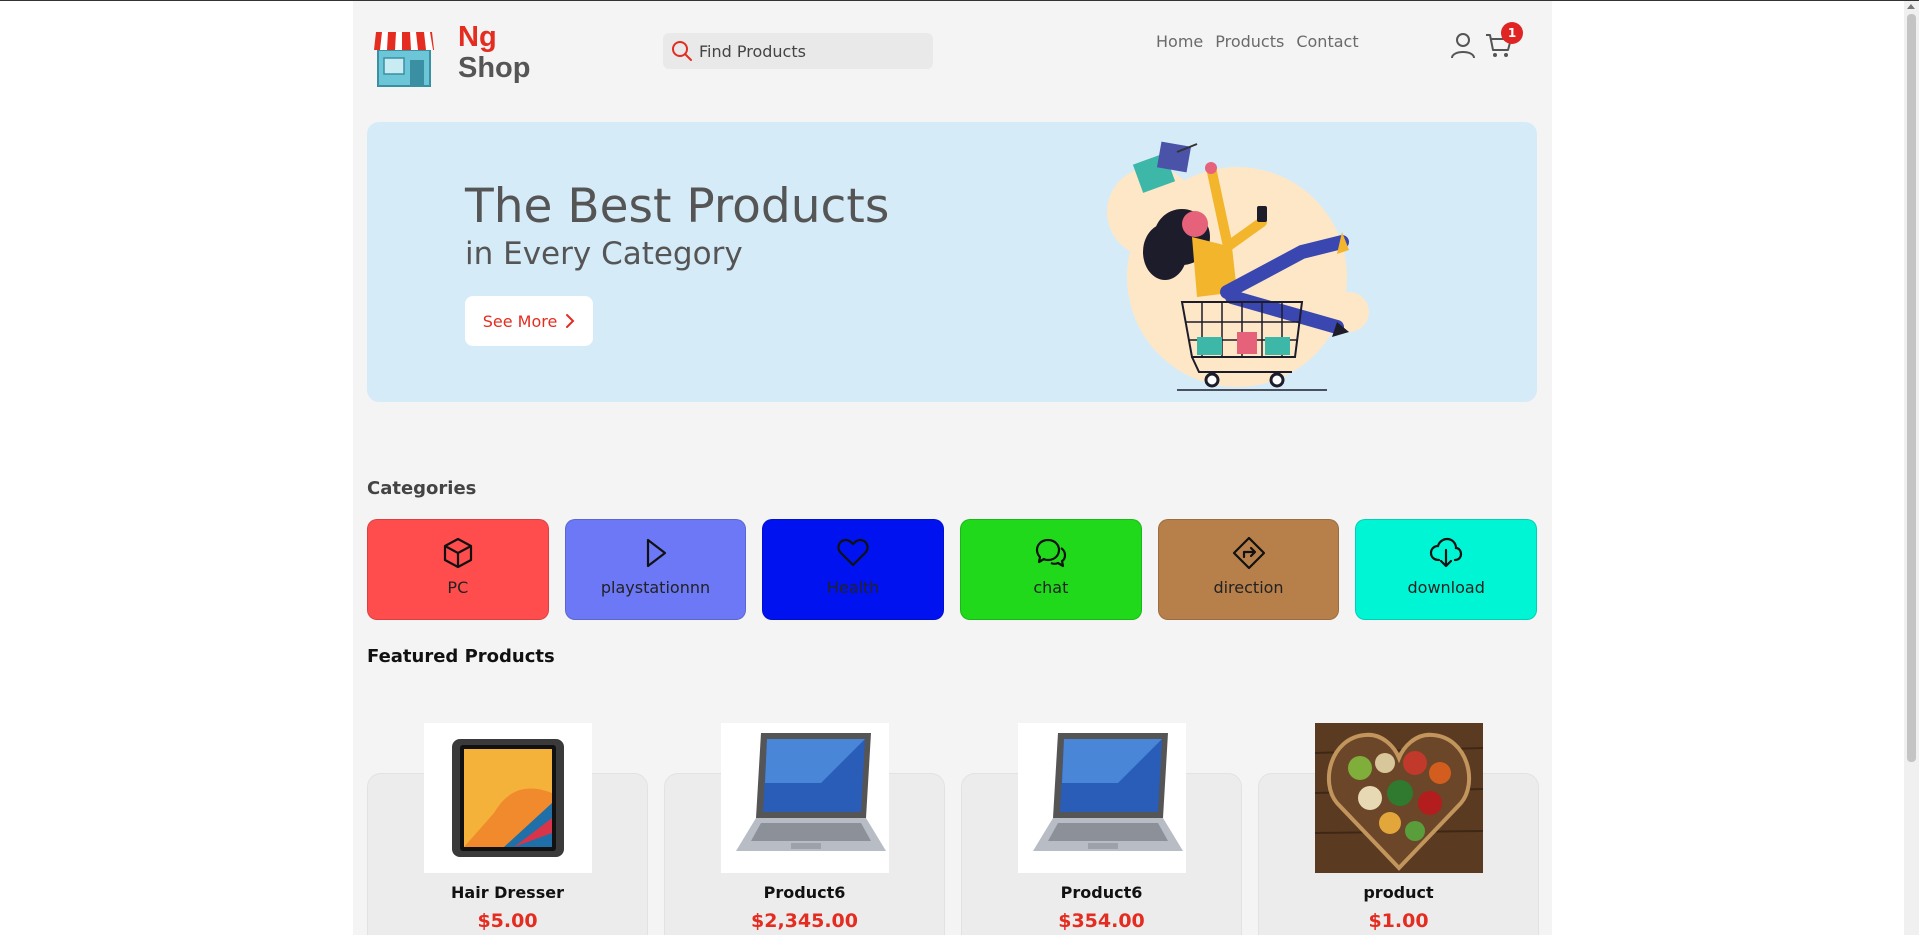  Describe the element at coordinates (656, 553) in the screenshot. I see `play-icon` at that location.